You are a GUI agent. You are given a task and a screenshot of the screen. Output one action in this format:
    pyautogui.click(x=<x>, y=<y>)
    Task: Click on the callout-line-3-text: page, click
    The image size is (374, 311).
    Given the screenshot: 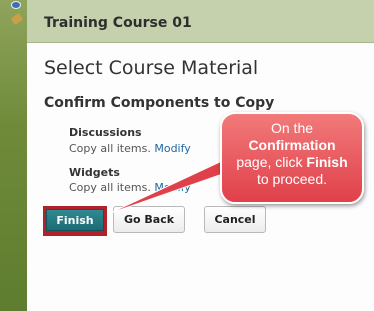 What is the action you would take?
    pyautogui.click(x=269, y=162)
    